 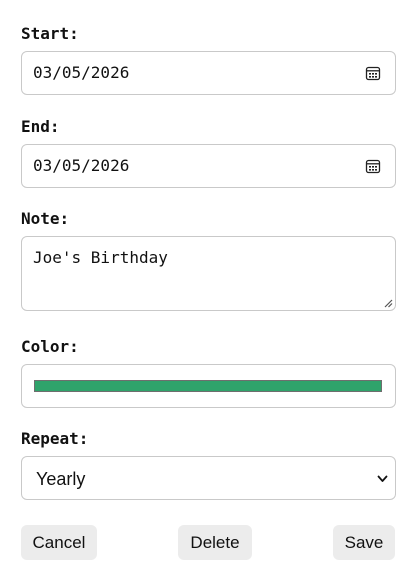 I want to click on color-swatch, so click(x=208, y=386).